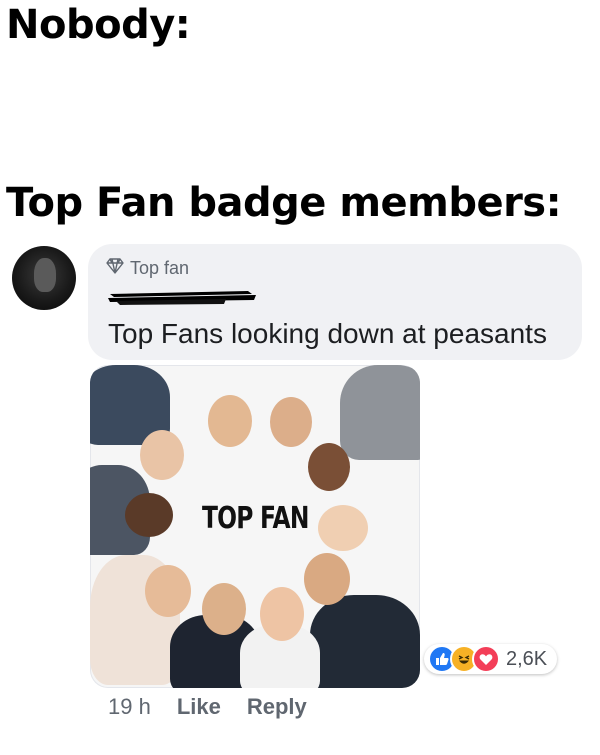  Describe the element at coordinates (255, 518) in the screenshot. I see `image-label: TOP FAN` at that location.